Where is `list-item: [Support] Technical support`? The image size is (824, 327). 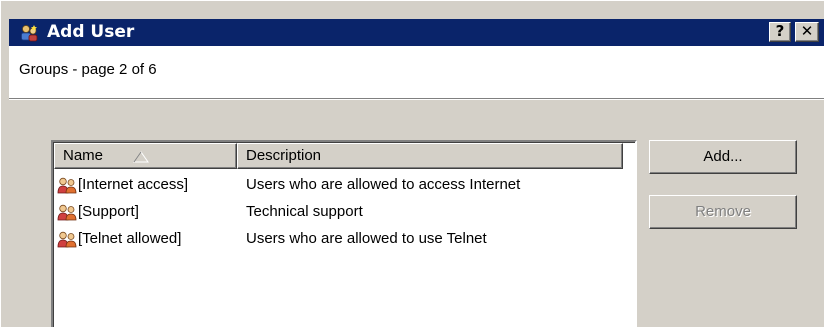 list-item: [Support] Technical support is located at coordinates (344, 212).